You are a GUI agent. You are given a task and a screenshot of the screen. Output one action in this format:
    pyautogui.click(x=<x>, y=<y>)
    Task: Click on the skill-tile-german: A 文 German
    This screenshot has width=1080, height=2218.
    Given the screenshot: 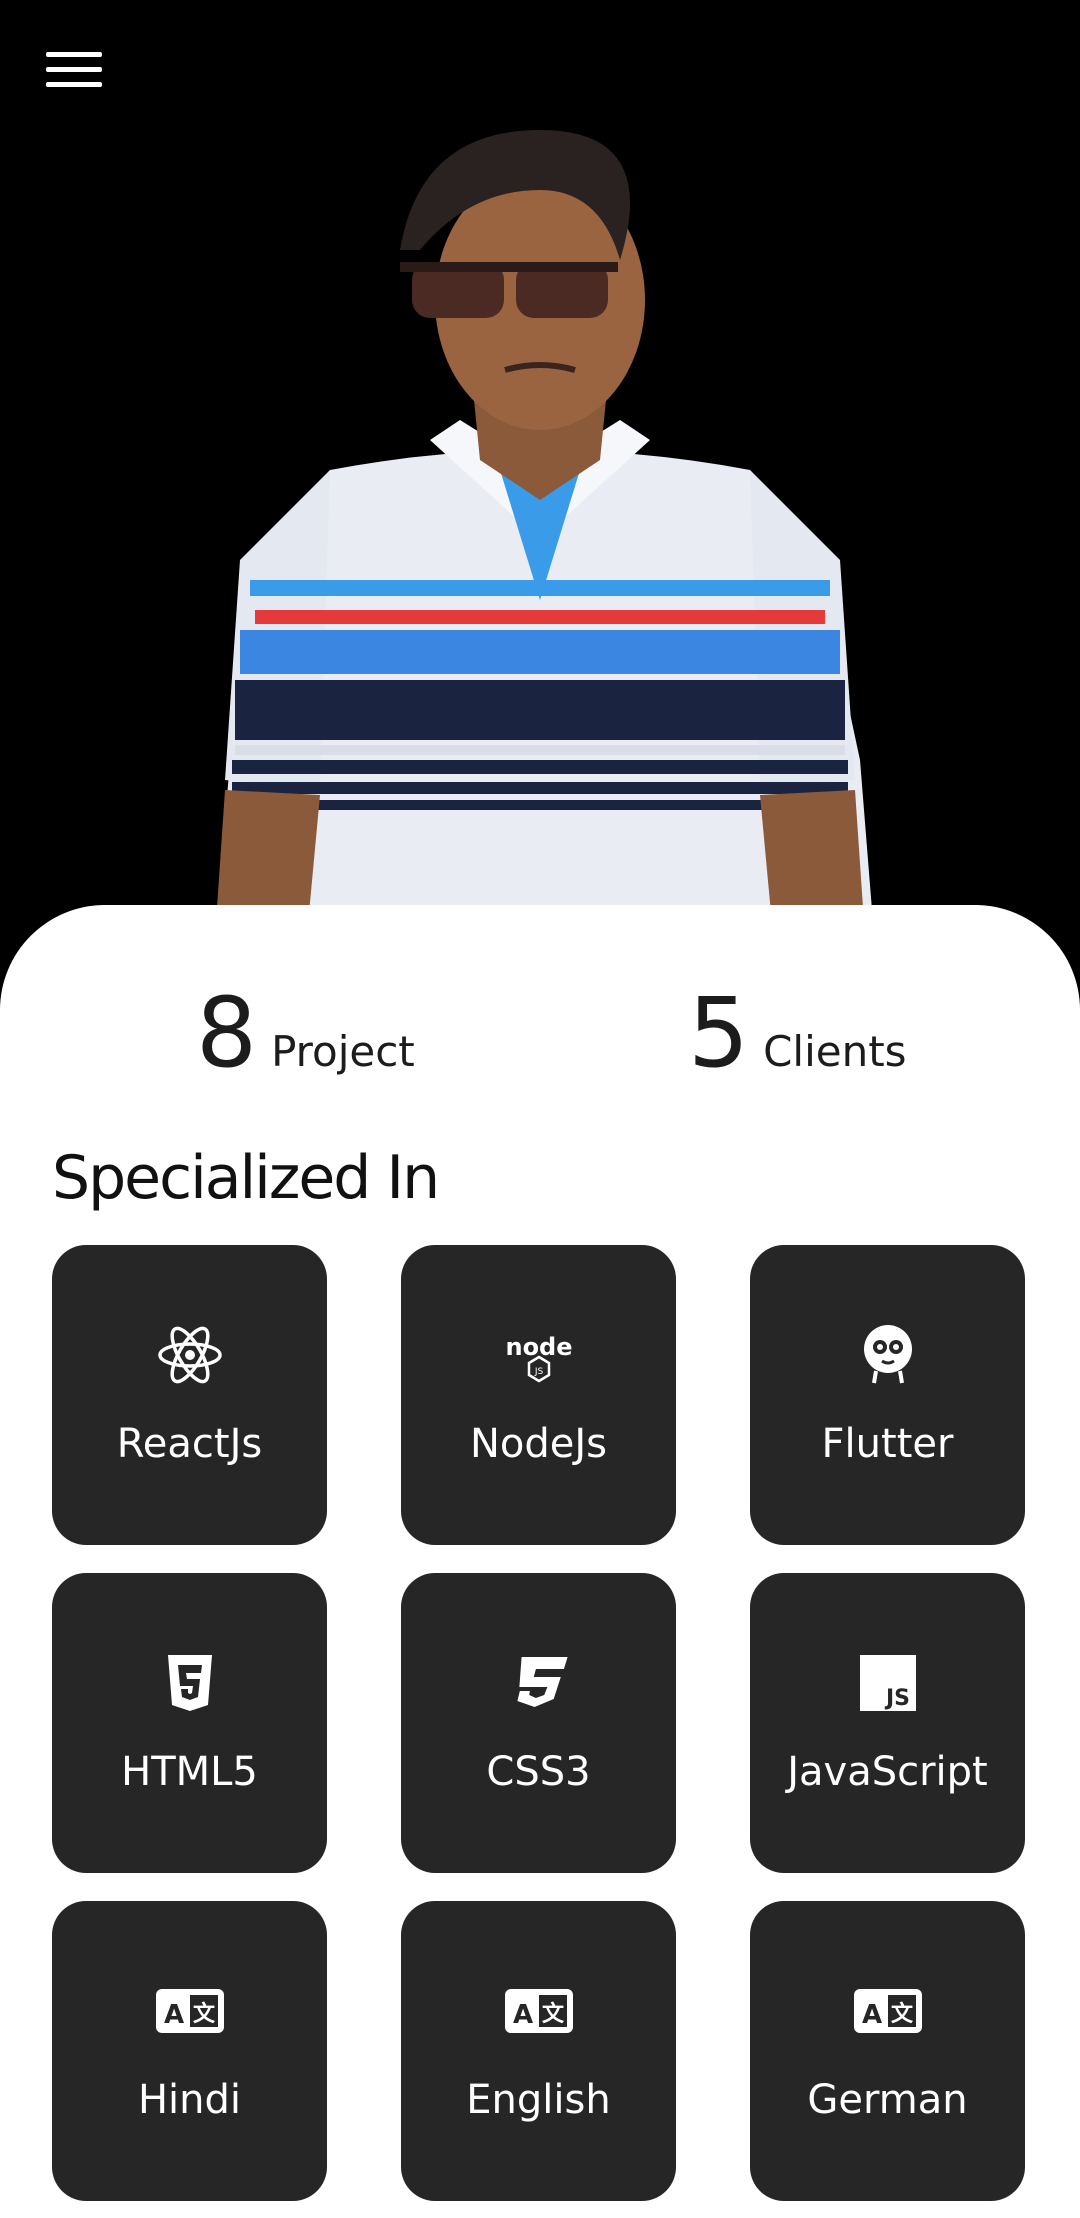 What is the action you would take?
    pyautogui.click(x=887, y=2051)
    